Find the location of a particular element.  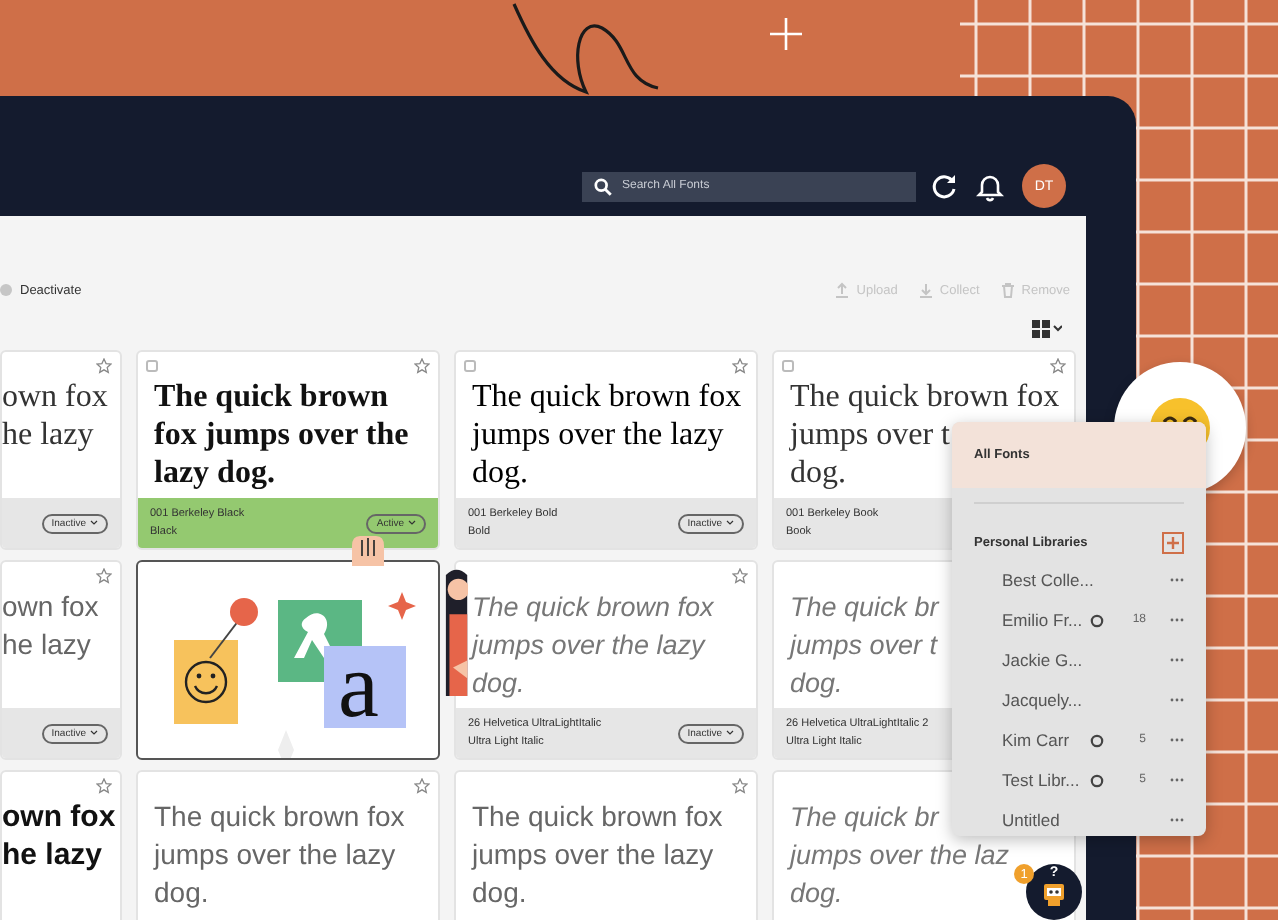

hand-drawing is located at coordinates (368, 550).